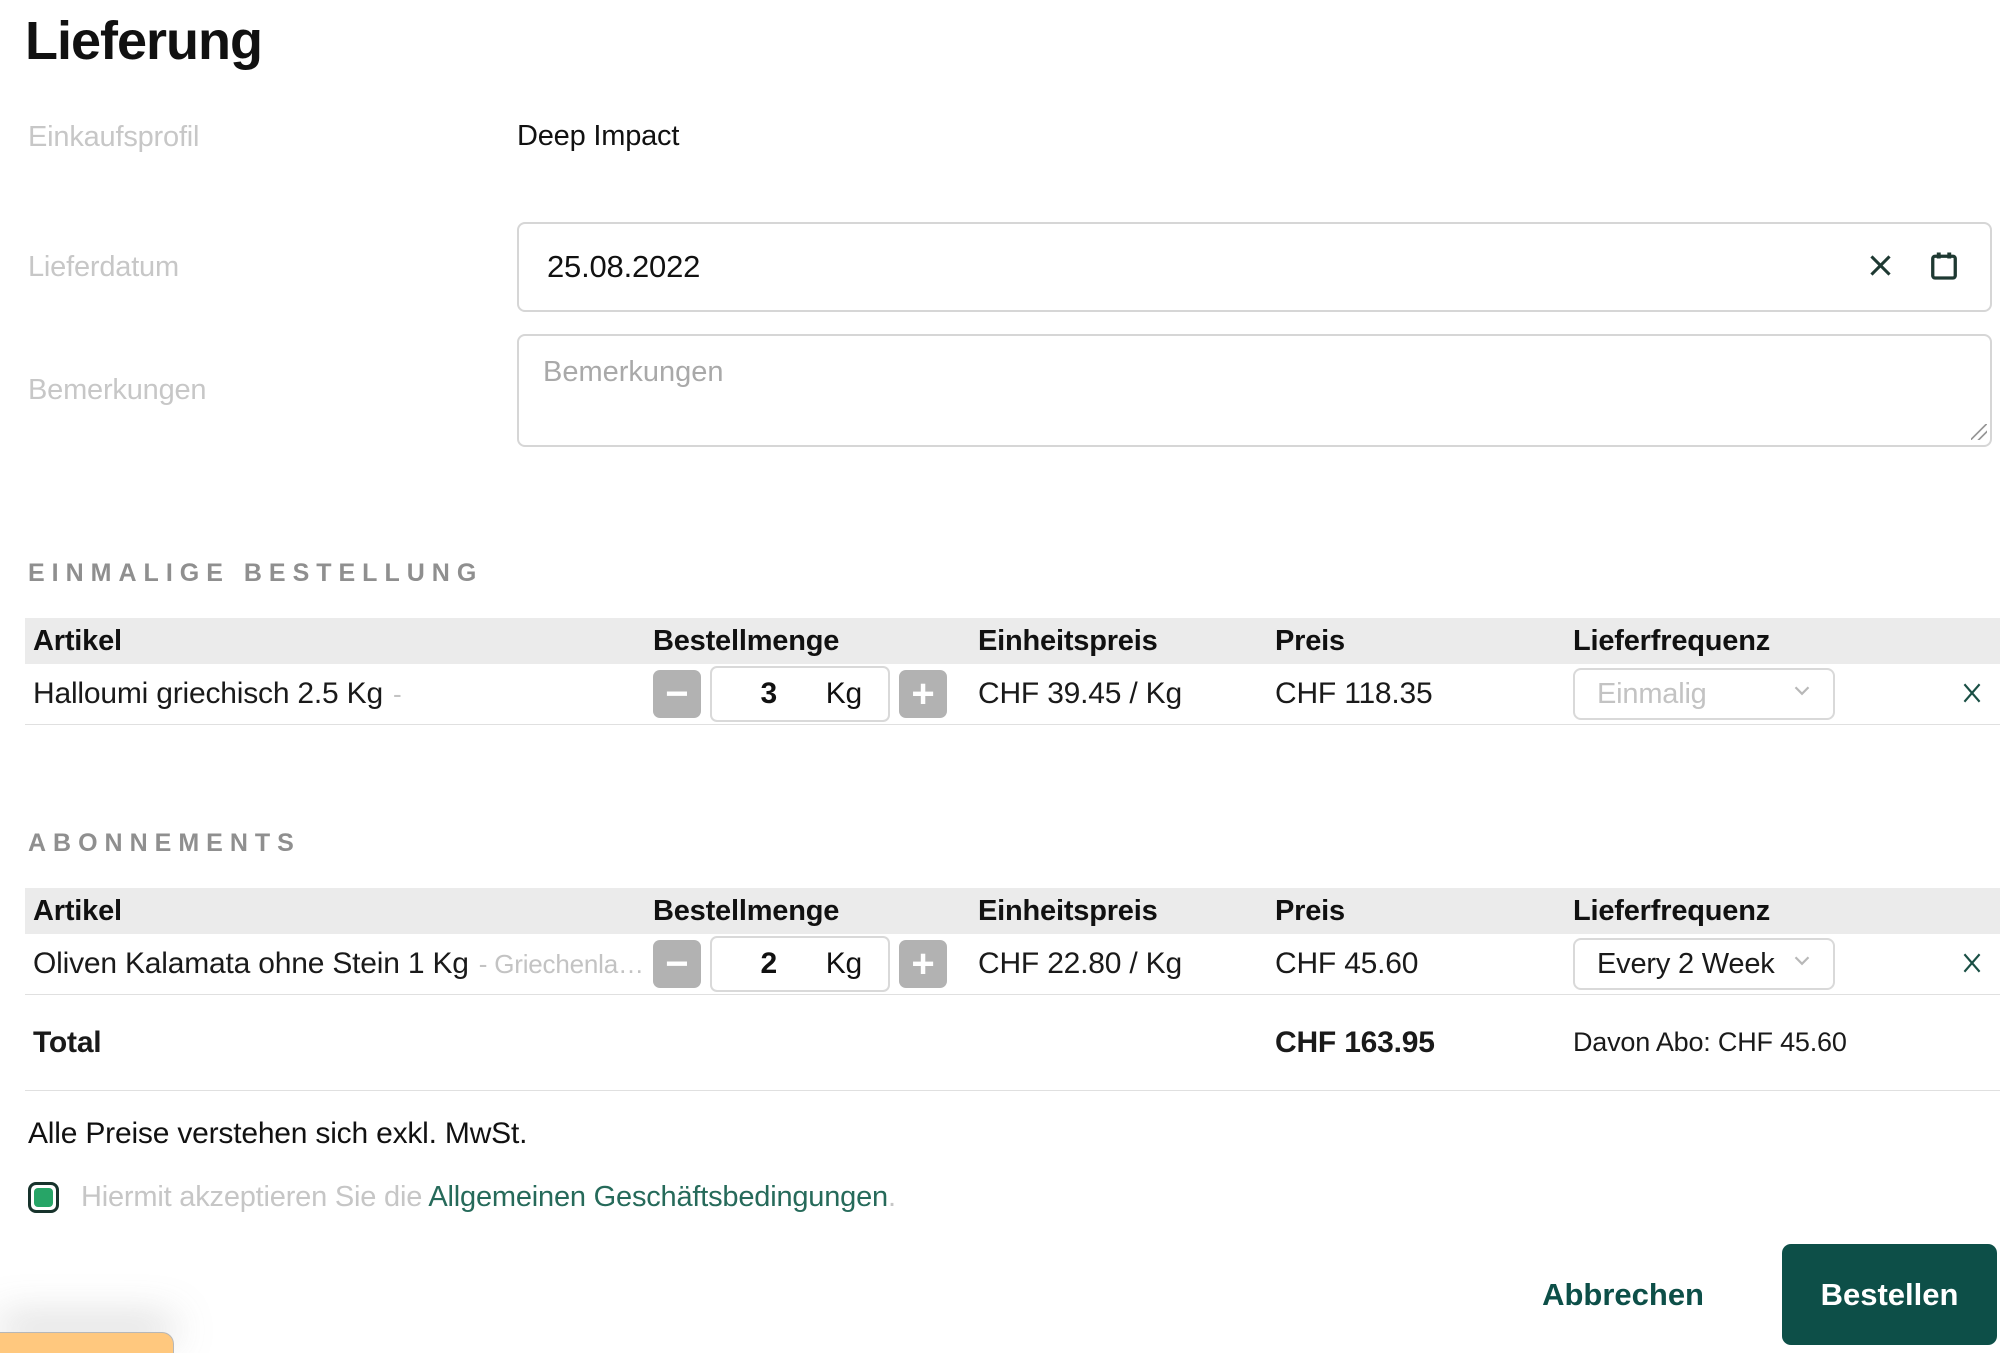 This screenshot has width=2000, height=1353. I want to click on article-supplier: -, so click(397, 694).